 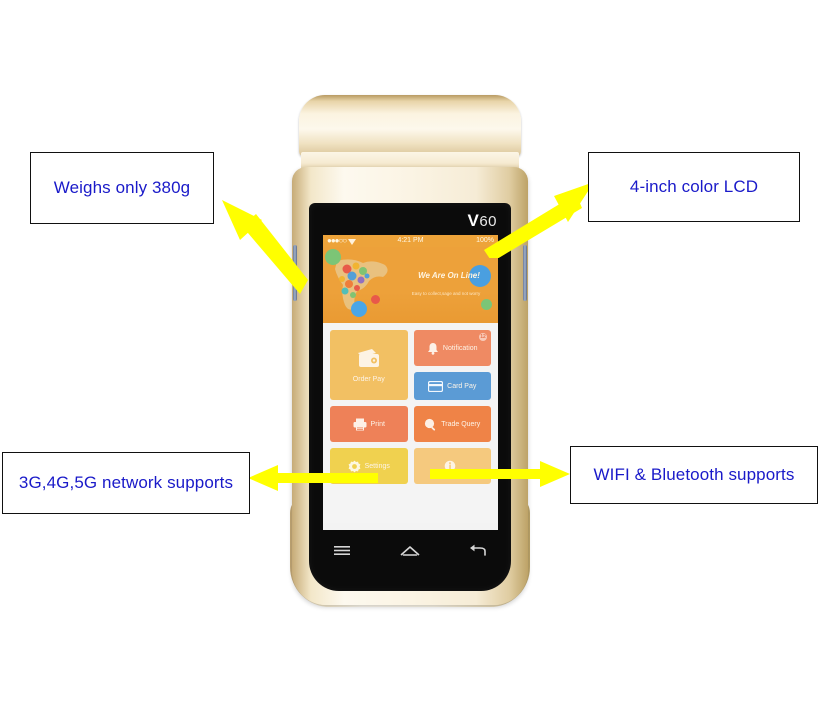 I want to click on decor-bubble-red, so click(x=375, y=299).